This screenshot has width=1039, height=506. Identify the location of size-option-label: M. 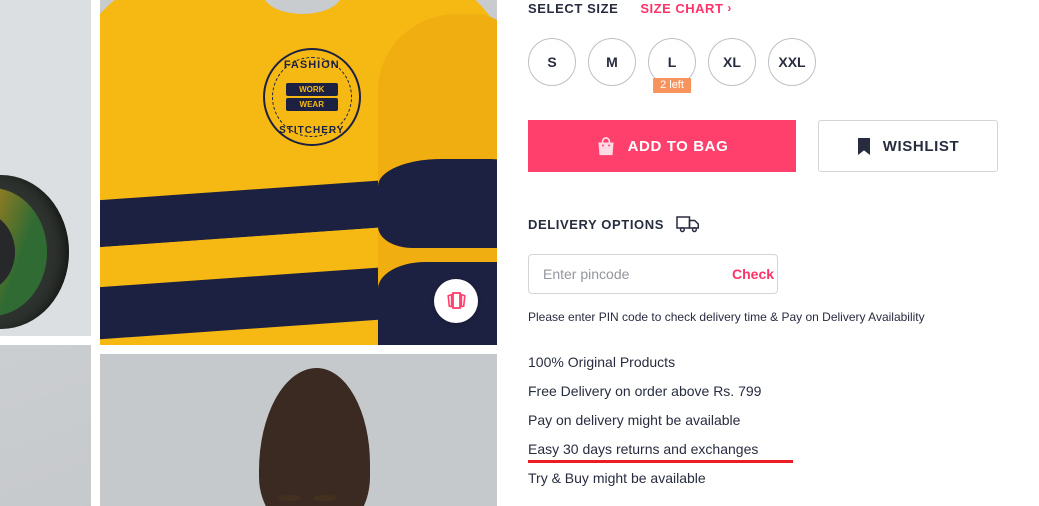
(612, 62).